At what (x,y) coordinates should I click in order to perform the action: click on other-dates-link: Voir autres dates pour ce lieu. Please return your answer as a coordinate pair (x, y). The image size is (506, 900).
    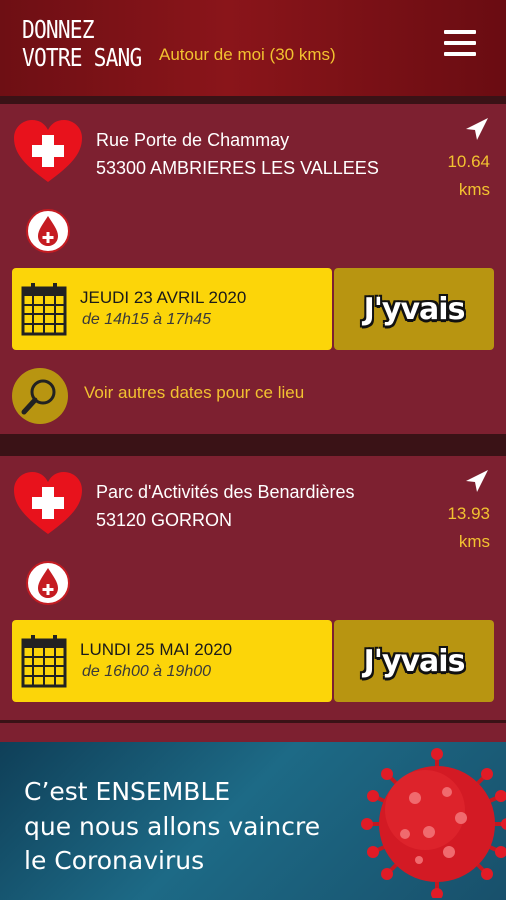
    Looking at the image, I should click on (194, 393).